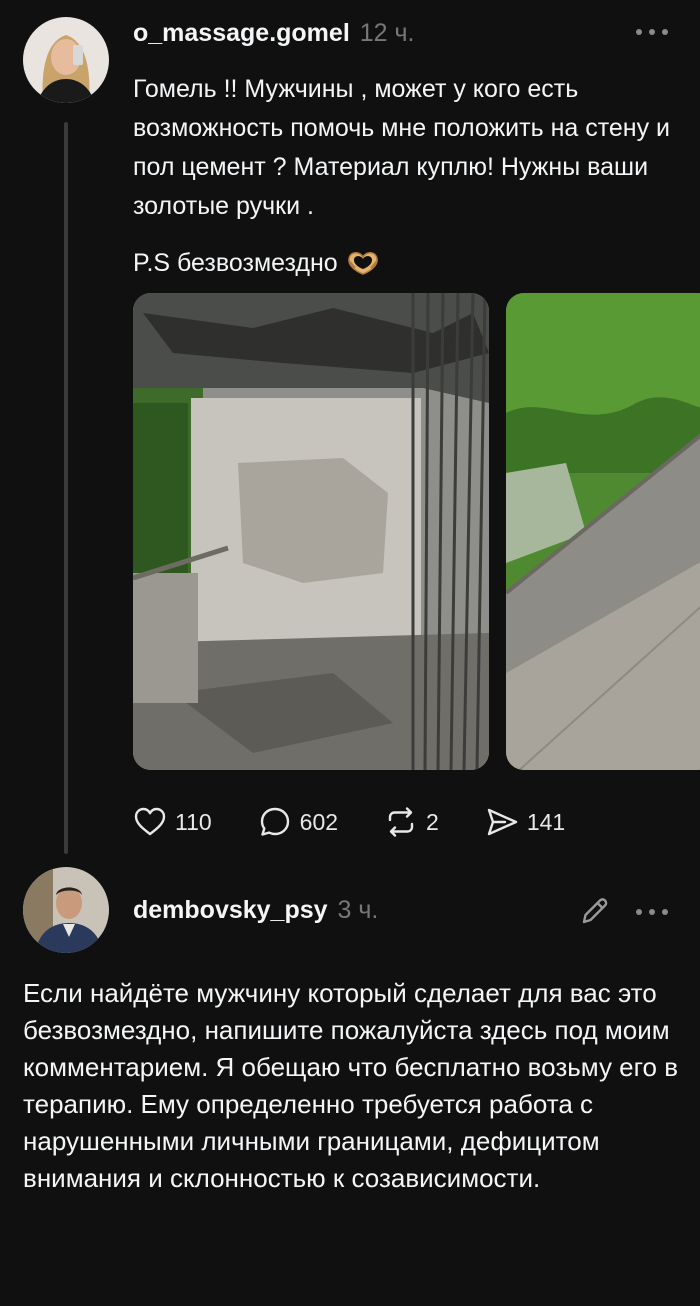 Image resolution: width=700 pixels, height=1306 pixels. Describe the element at coordinates (652, 32) in the screenshot. I see `post-more-icon` at that location.